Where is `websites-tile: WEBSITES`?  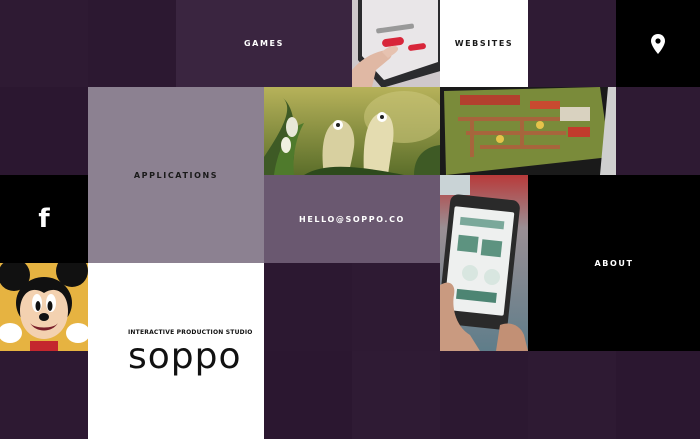 websites-tile: WEBSITES is located at coordinates (484, 43).